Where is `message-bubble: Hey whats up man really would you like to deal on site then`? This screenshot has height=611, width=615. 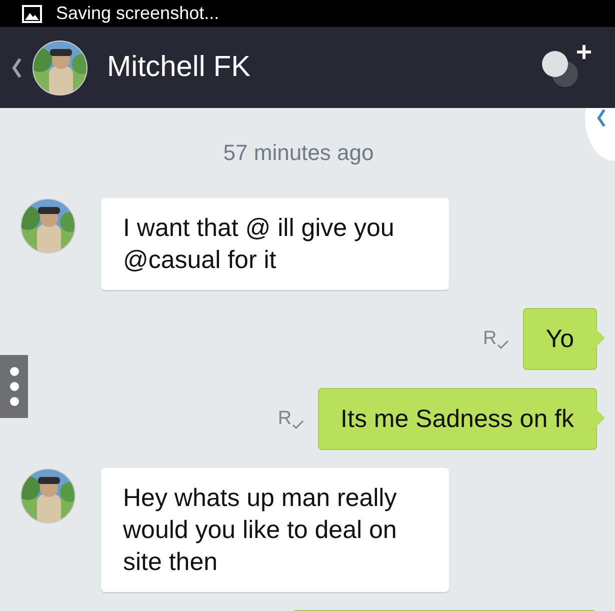
message-bubble: Hey whats up man really would you like to deal on site then is located at coordinates (275, 530).